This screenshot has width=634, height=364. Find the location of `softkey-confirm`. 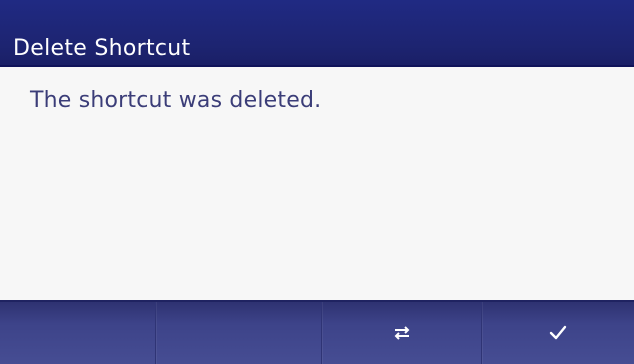

softkey-confirm is located at coordinates (557, 333).